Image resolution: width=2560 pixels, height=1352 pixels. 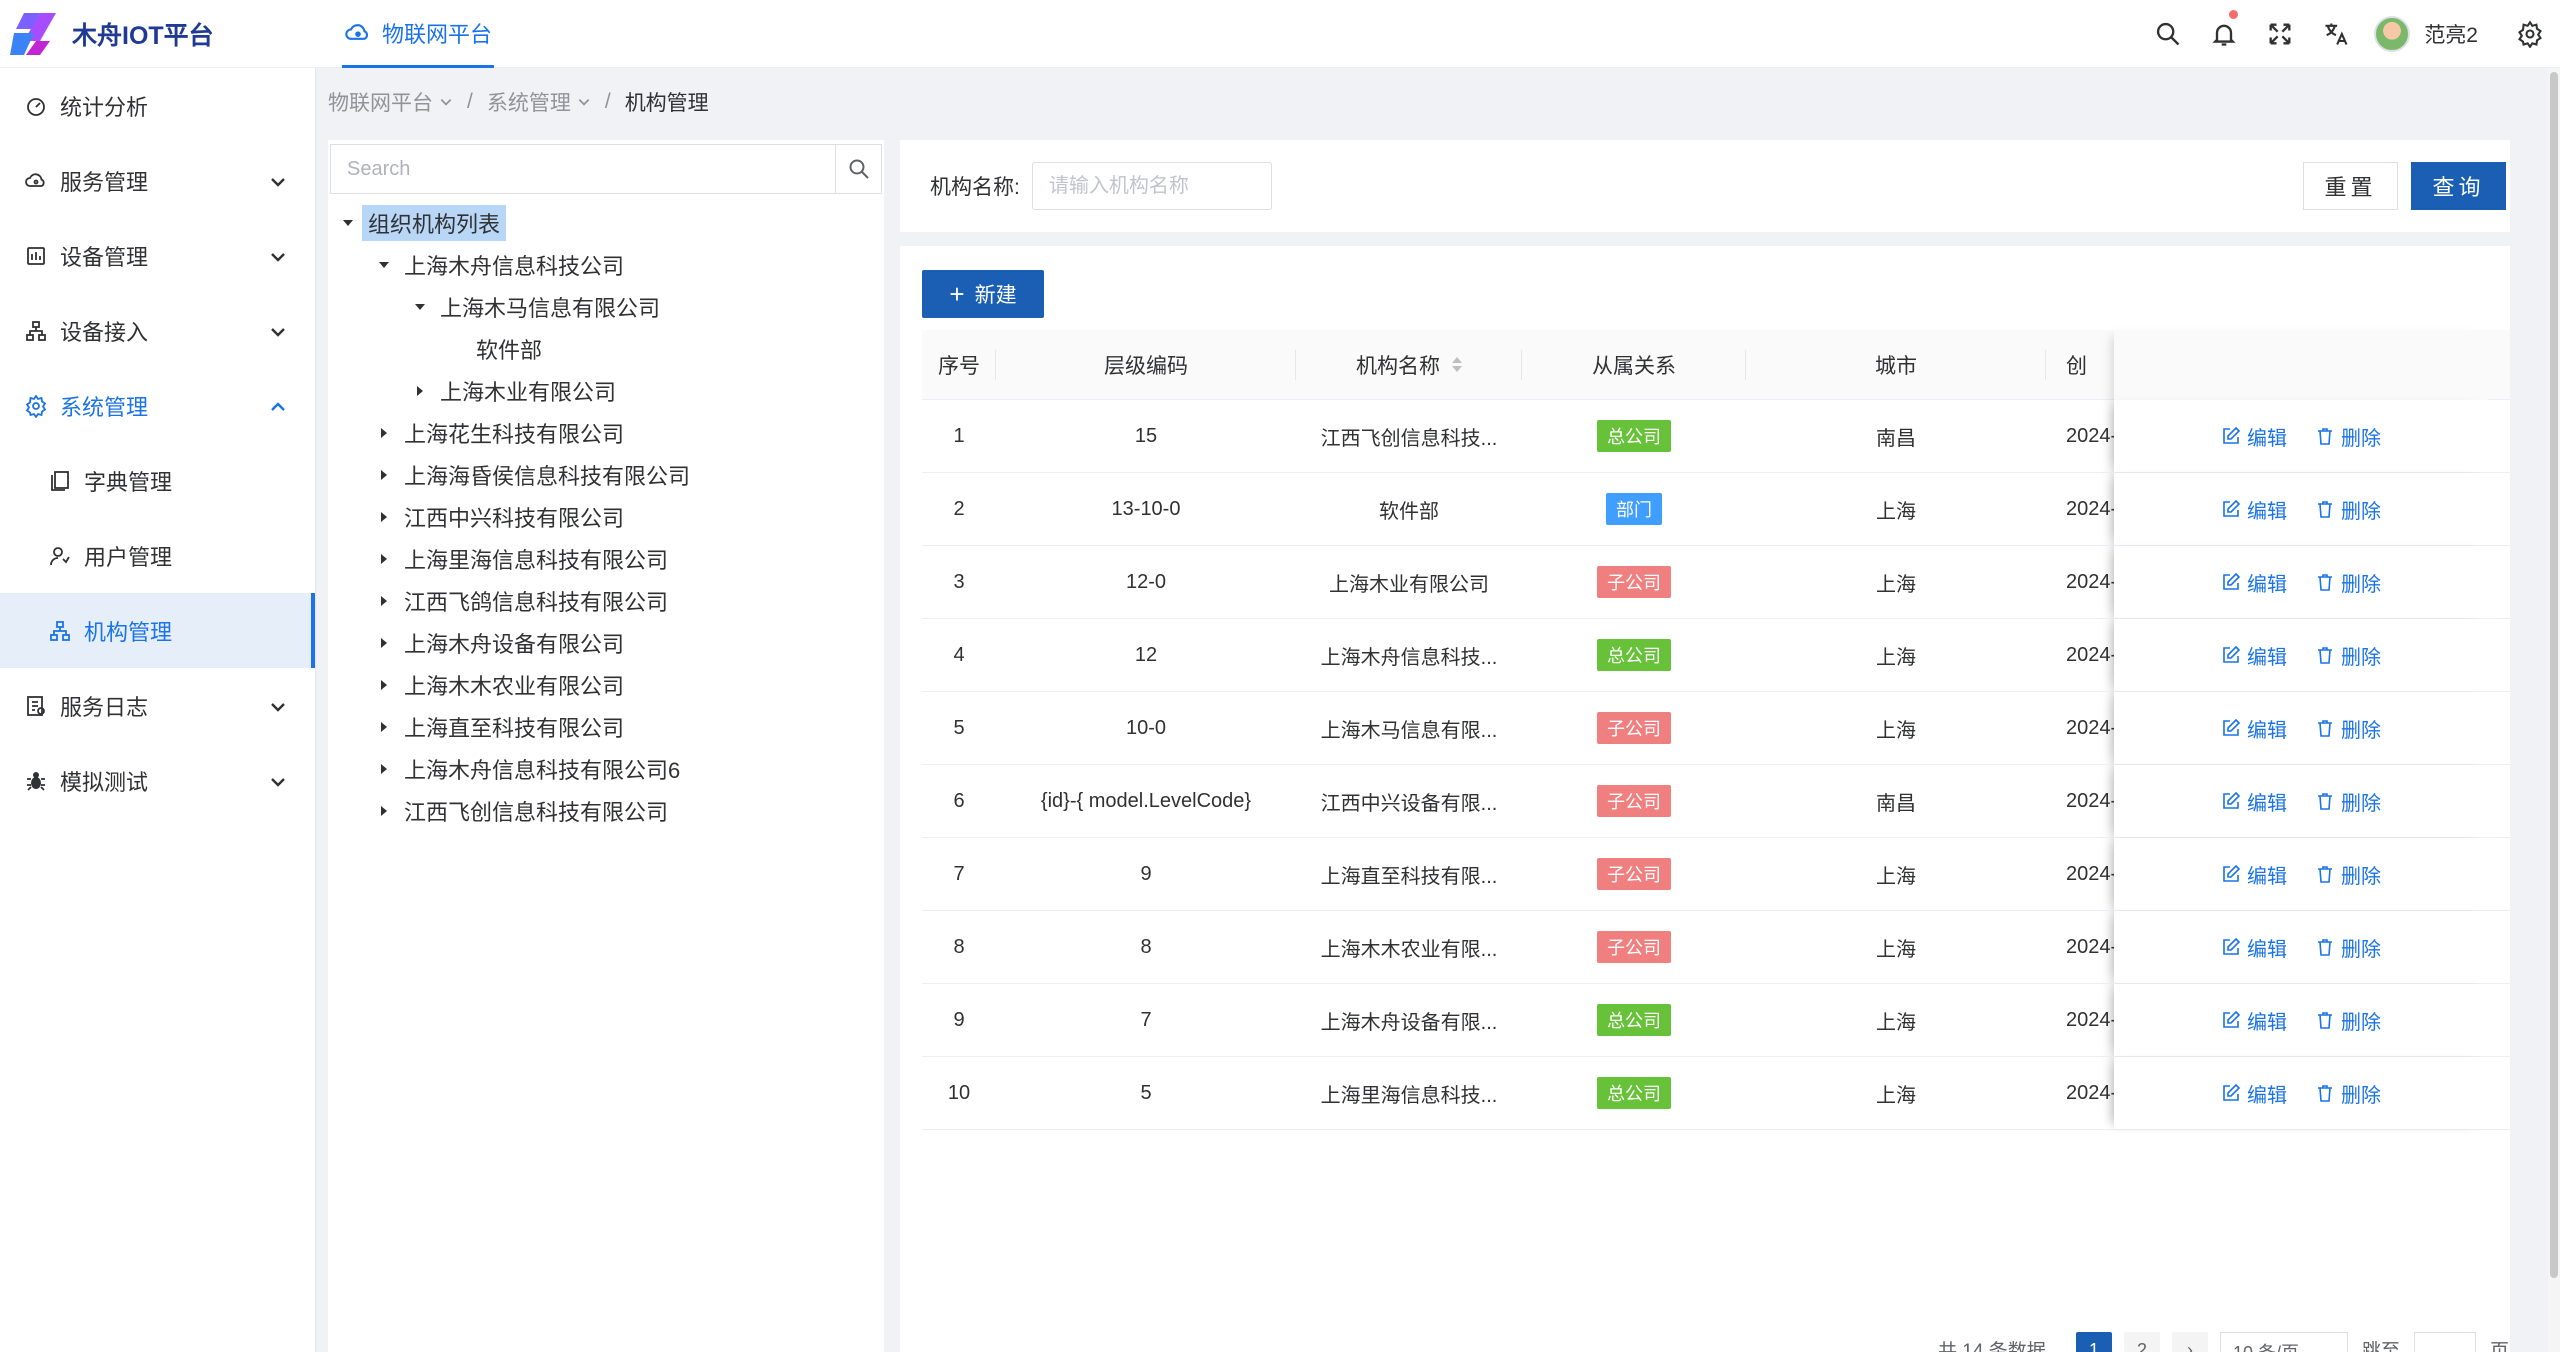 I want to click on tree-search-input, so click(x=583, y=169).